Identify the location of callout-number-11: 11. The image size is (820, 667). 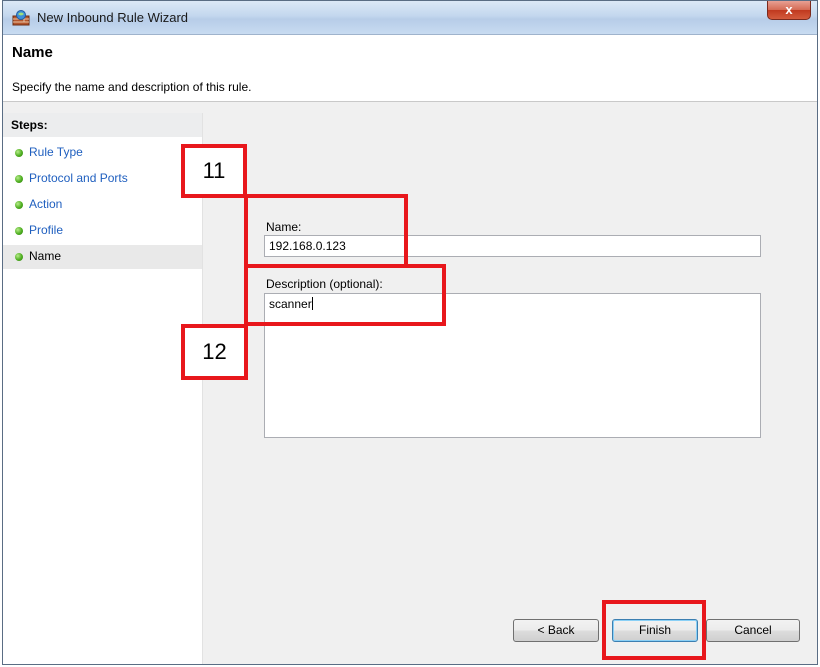
(214, 171).